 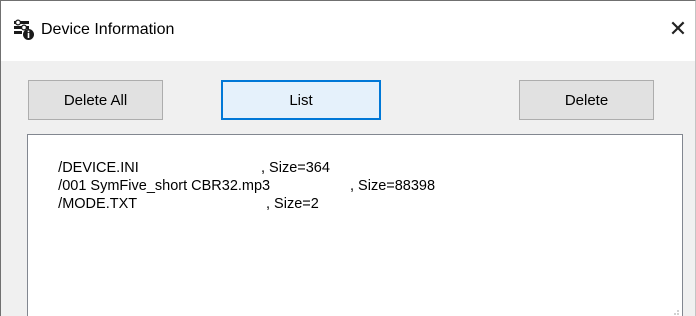 What do you see at coordinates (176, 196) in the screenshot?
I see `list-item: /MODE.TXT , Size=2` at bounding box center [176, 196].